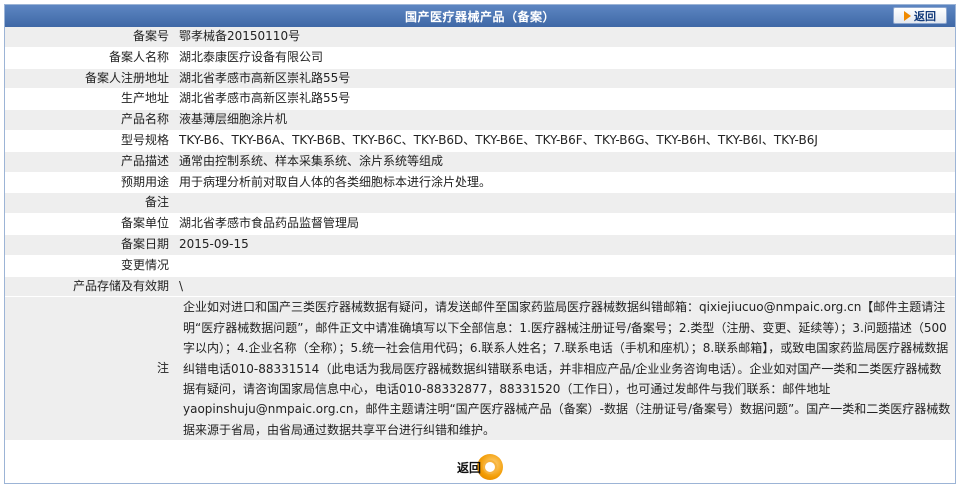 The image size is (960, 488). Describe the element at coordinates (907, 15) in the screenshot. I see `arrow-right-icon` at that location.